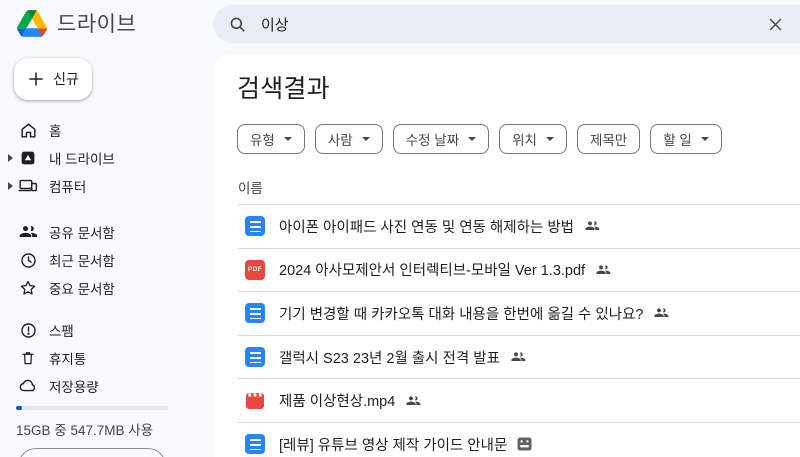 The height and width of the screenshot is (457, 800). I want to click on filter-chip-todo: 할 일, so click(686, 139).